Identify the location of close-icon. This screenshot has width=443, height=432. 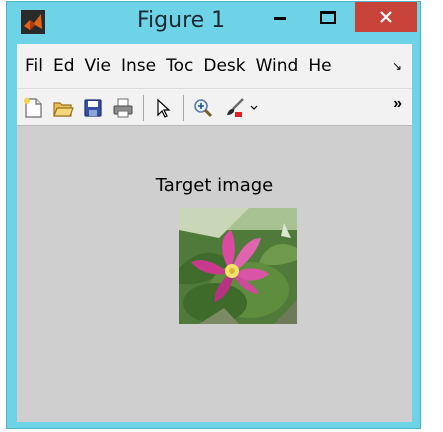
(386, 17).